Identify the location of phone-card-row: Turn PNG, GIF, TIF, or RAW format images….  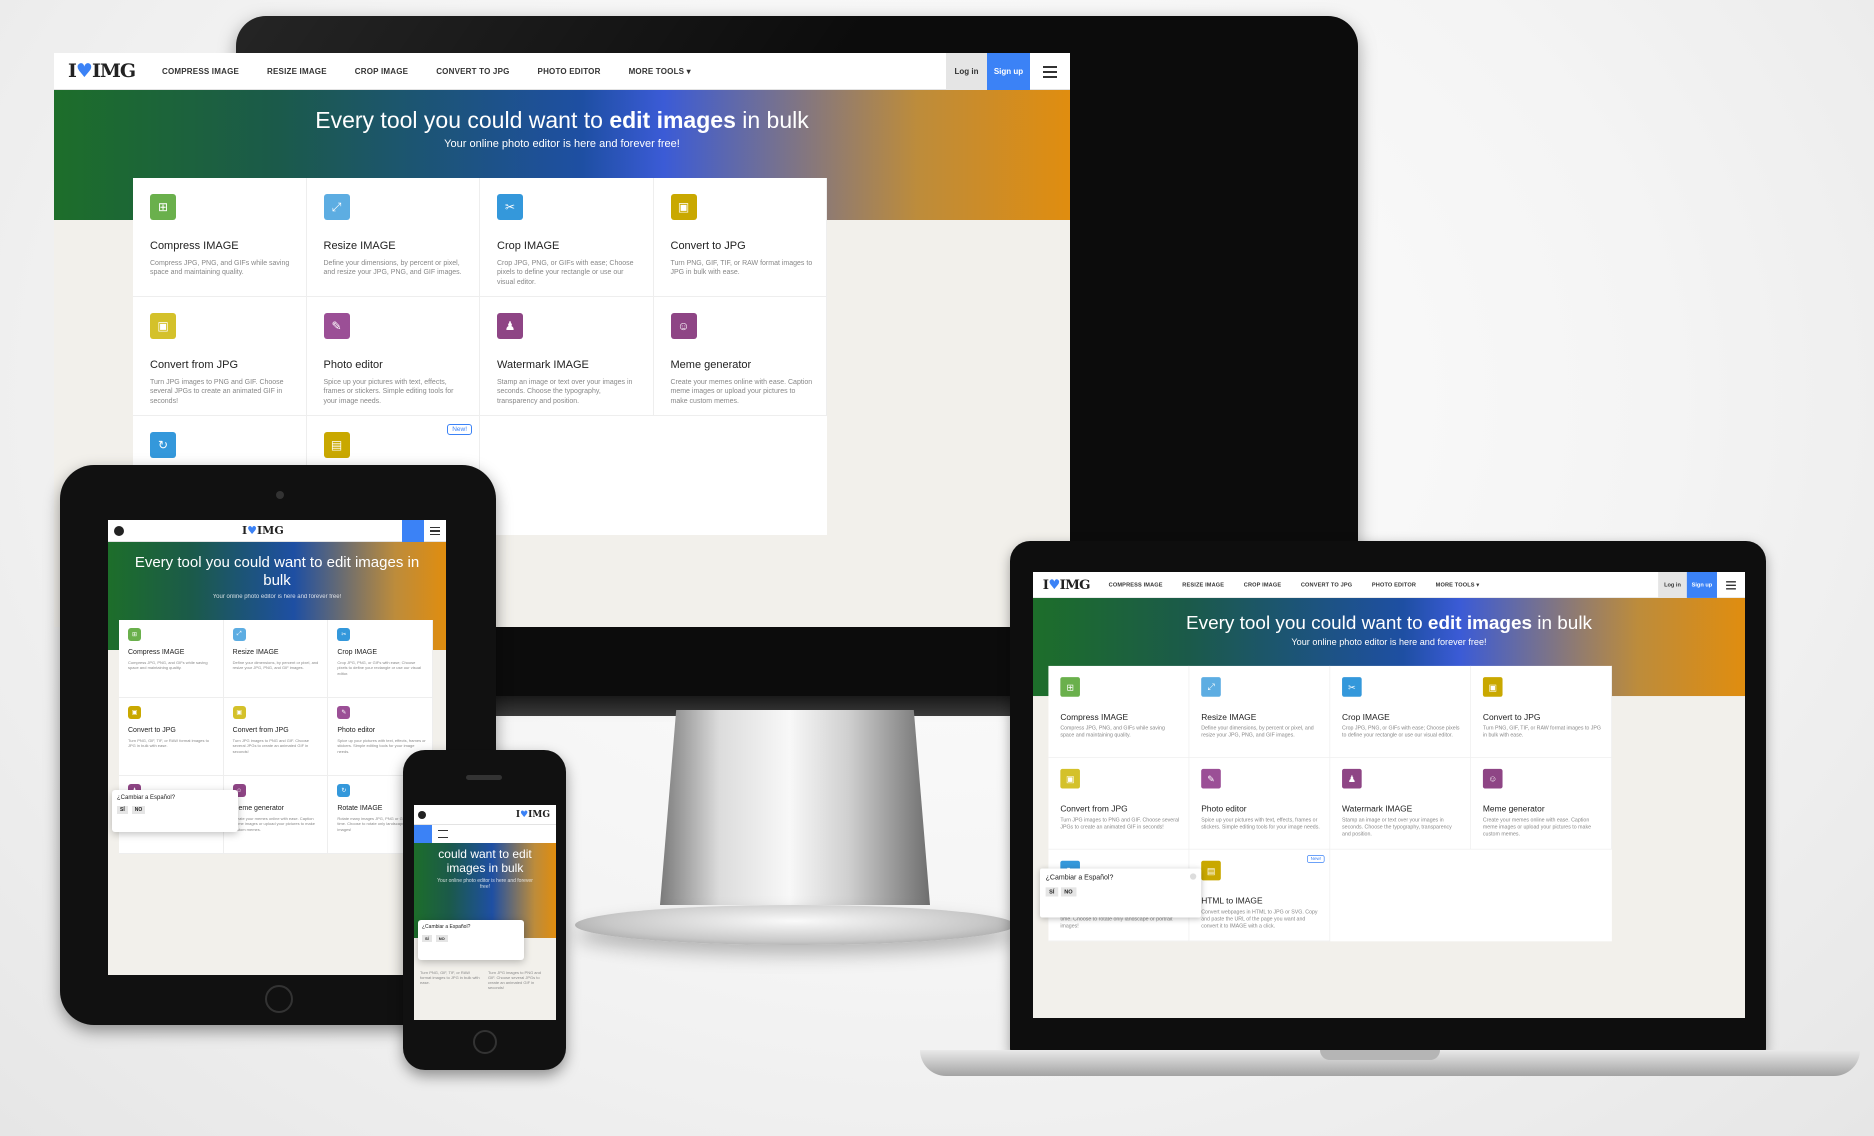
(485, 980).